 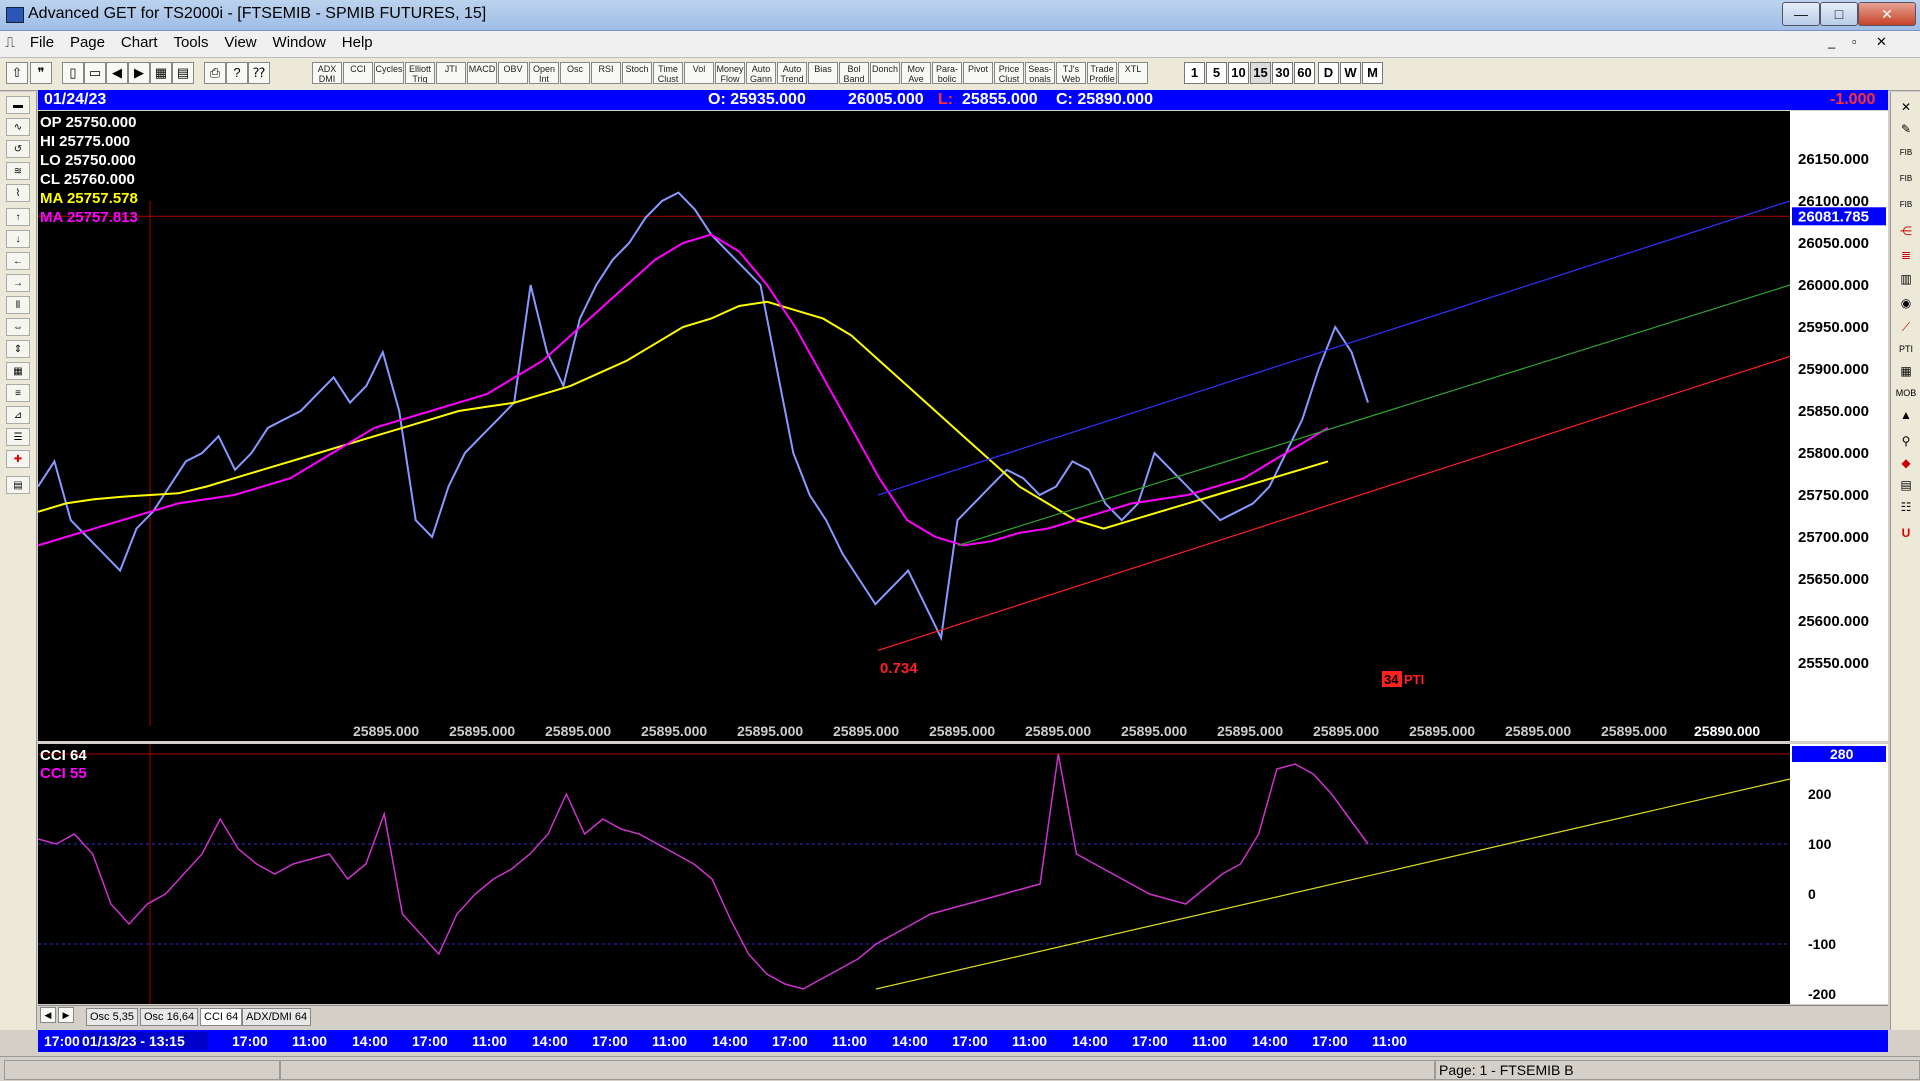 I want to click on pointer-icon: ⇧, so click(x=17, y=73).